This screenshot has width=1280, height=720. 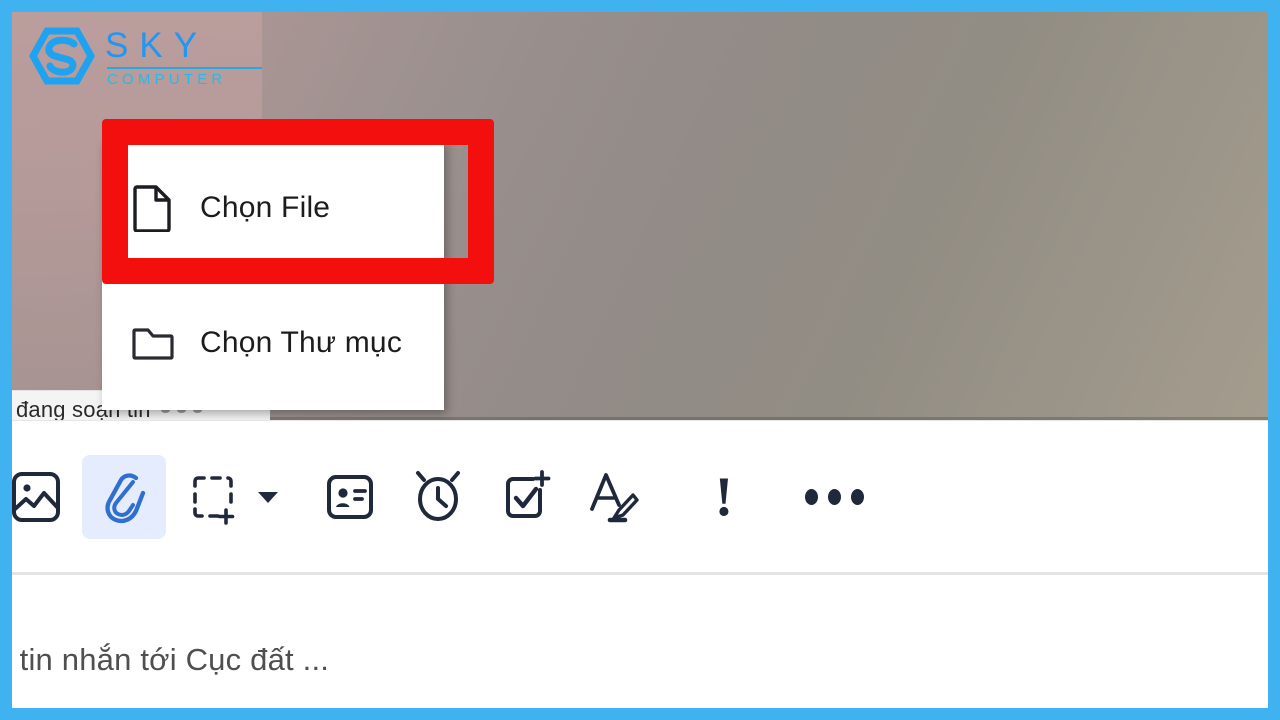 I want to click on more-options-icon, so click(x=834, y=497).